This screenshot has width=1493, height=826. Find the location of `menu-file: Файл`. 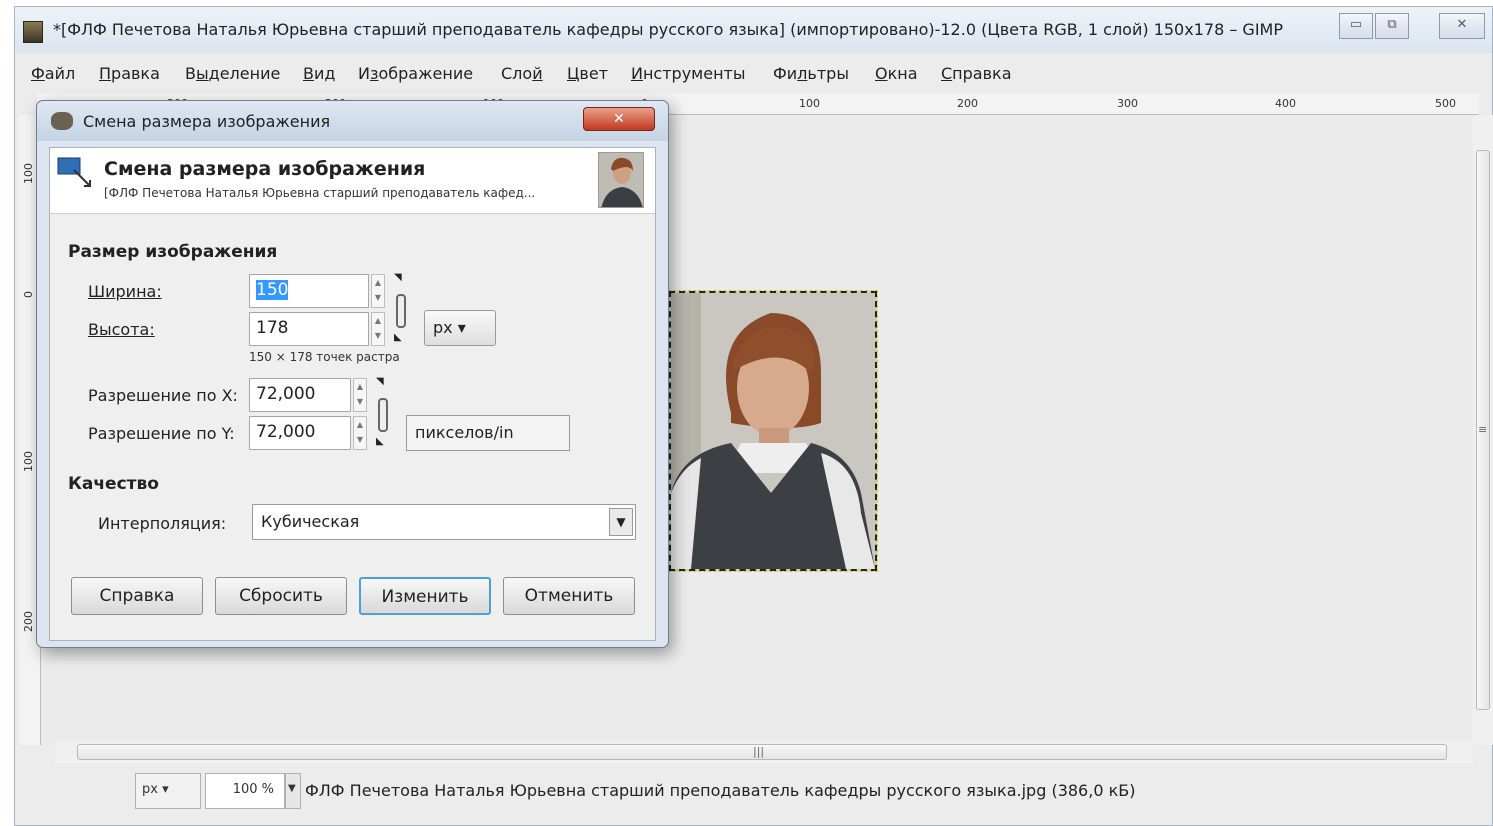

menu-file: Файл is located at coordinates (53, 73).